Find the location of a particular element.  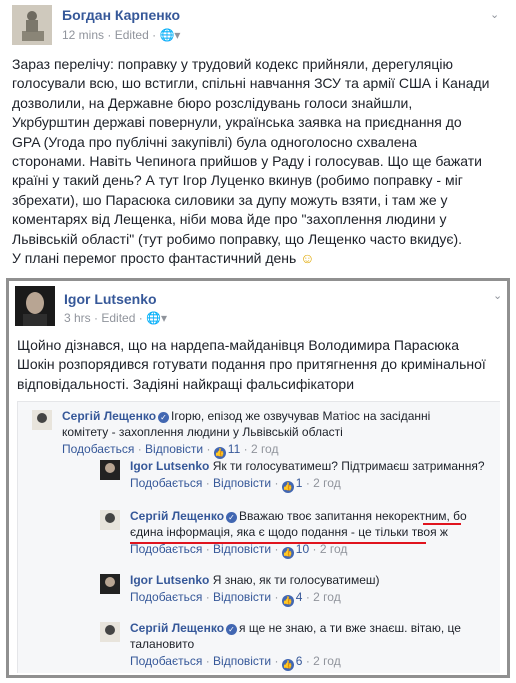

comment-body: Вважаю твоє запитання некоректним, бо is located at coordinates (353, 516).